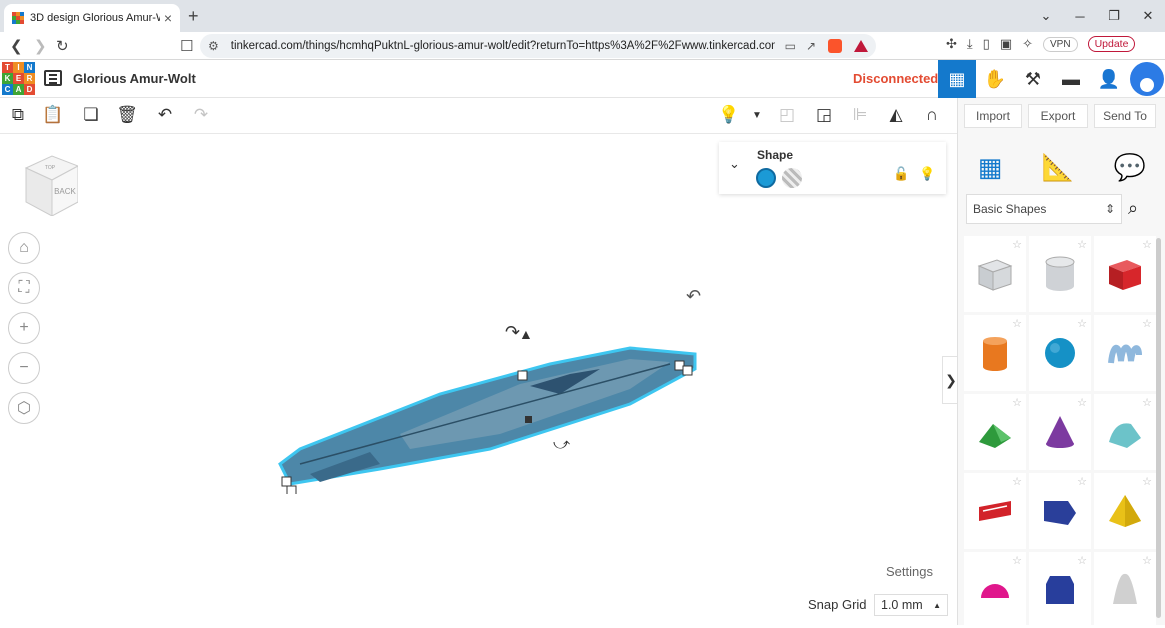 This screenshot has width=1165, height=628. What do you see at coordinates (995, 590) in the screenshot?
I see `shape-half-sphere: ☆` at bounding box center [995, 590].